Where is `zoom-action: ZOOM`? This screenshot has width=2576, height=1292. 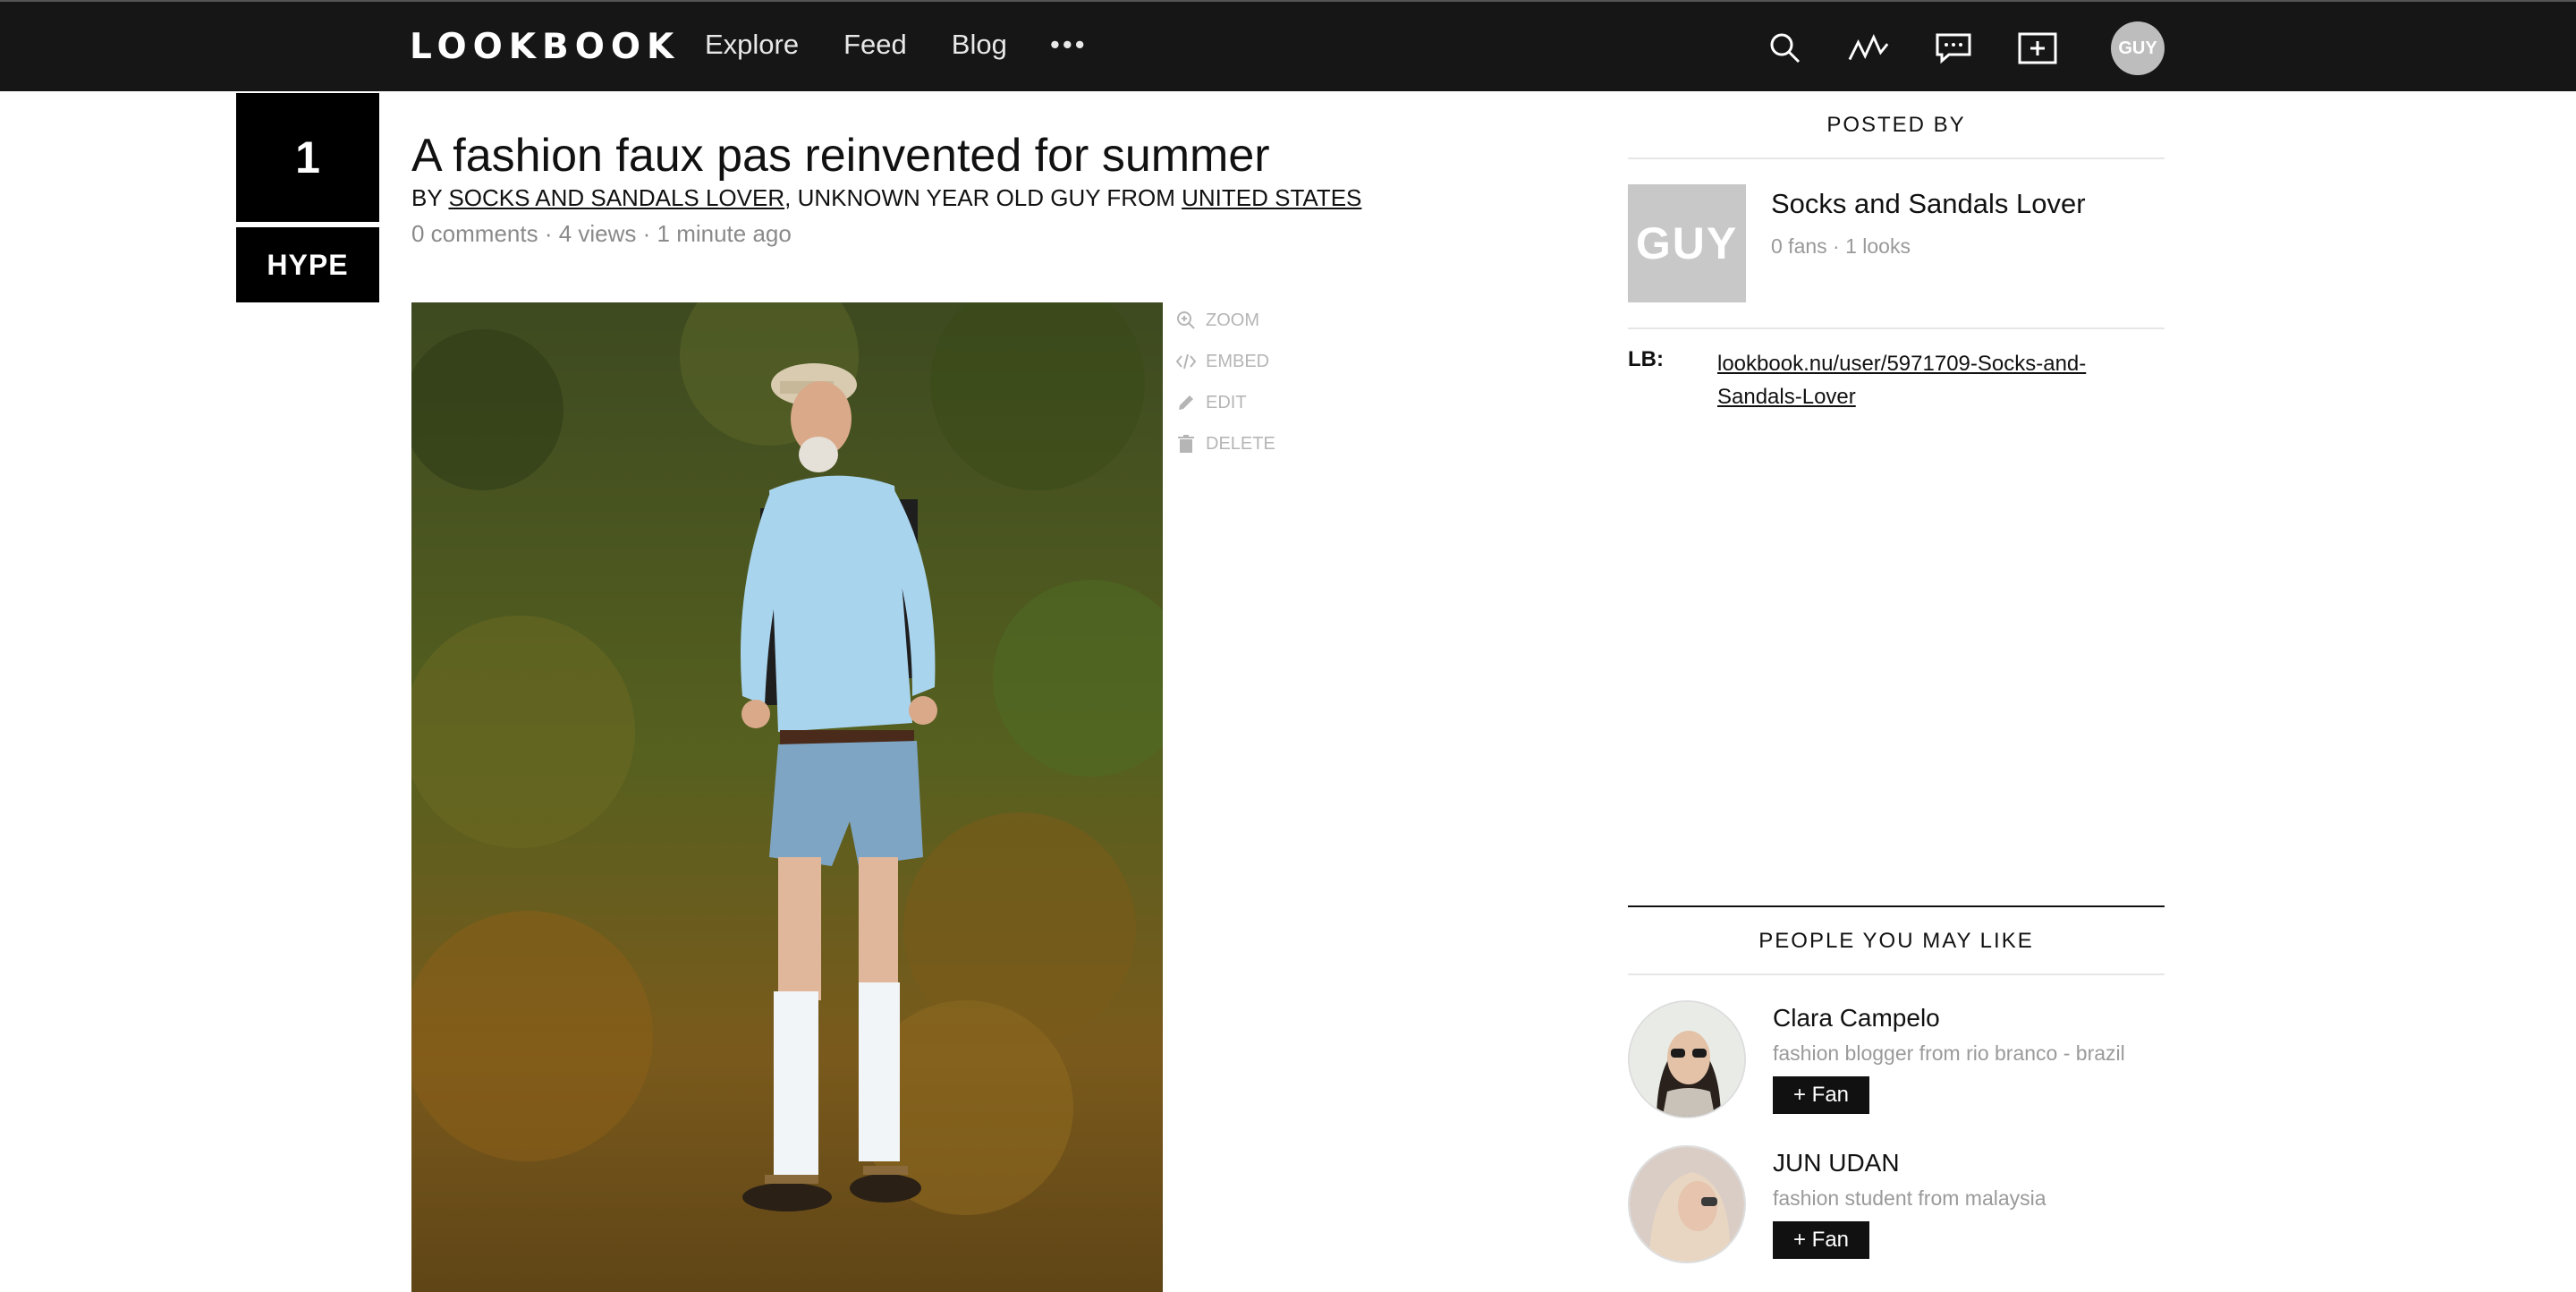
zoom-action: ZOOM is located at coordinates (1225, 320).